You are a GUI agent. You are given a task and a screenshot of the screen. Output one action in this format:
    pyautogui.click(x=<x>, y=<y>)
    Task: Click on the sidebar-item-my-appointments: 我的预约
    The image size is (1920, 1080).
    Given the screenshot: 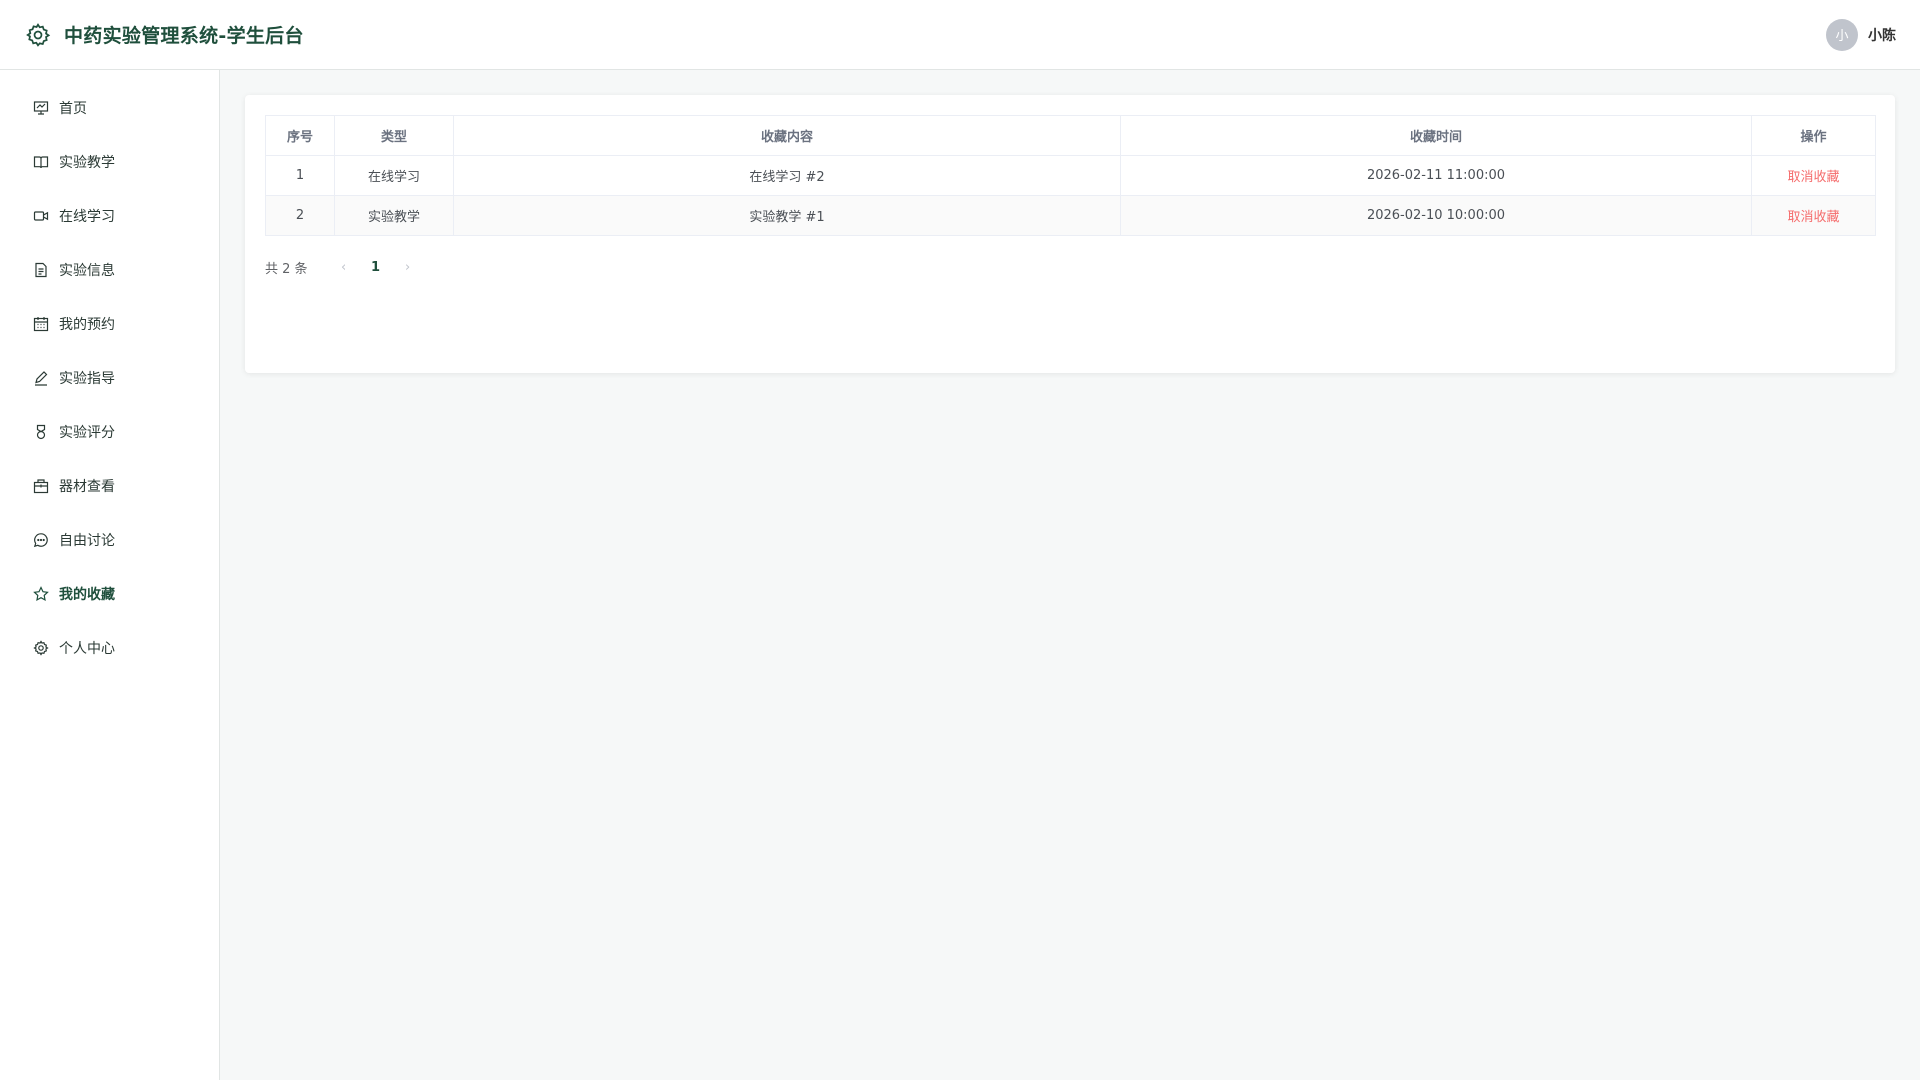 What is the action you would take?
    pyautogui.click(x=109, y=324)
    